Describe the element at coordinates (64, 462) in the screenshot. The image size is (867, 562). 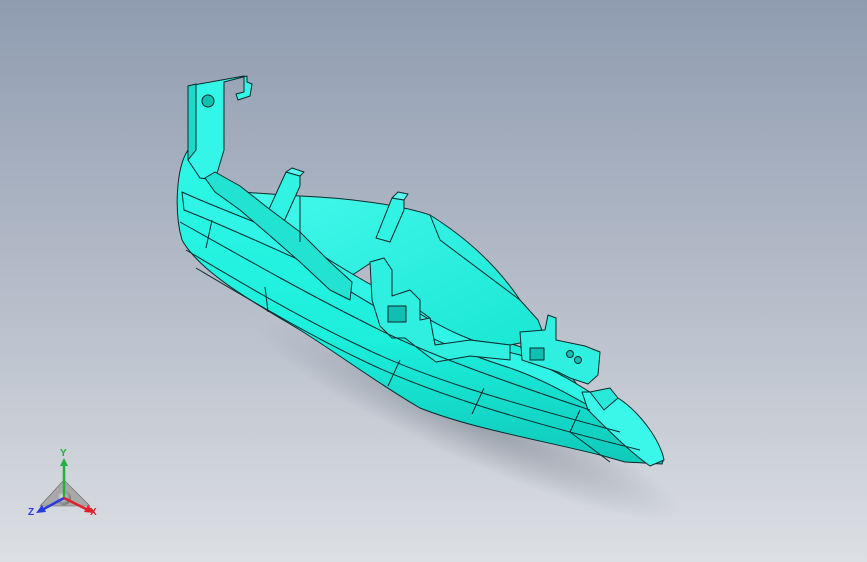
I see `y-axis-arrow-icon` at that location.